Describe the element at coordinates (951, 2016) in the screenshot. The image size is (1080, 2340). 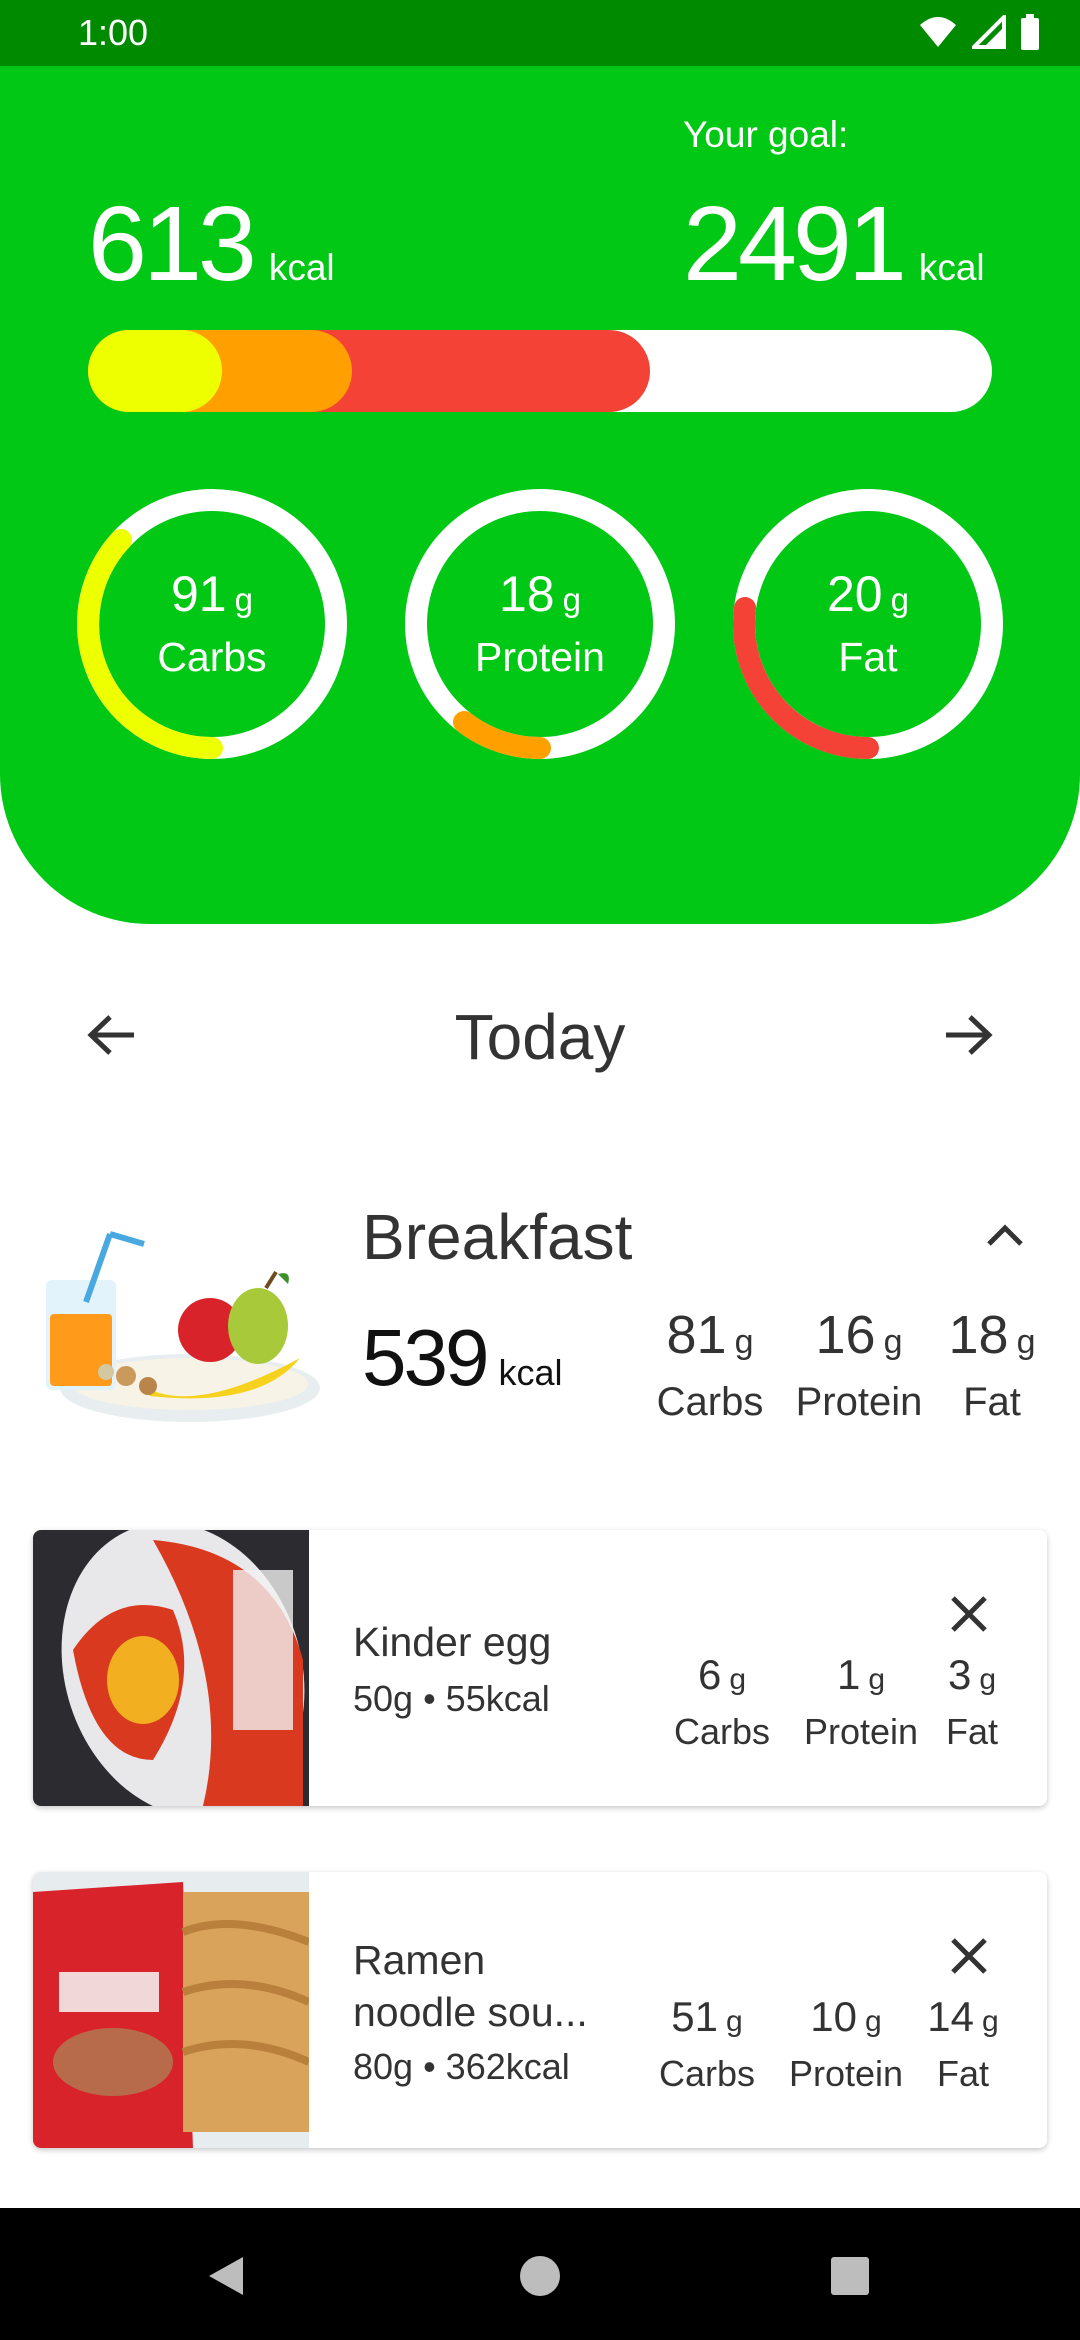
I see `food-fat-value: 14` at that location.